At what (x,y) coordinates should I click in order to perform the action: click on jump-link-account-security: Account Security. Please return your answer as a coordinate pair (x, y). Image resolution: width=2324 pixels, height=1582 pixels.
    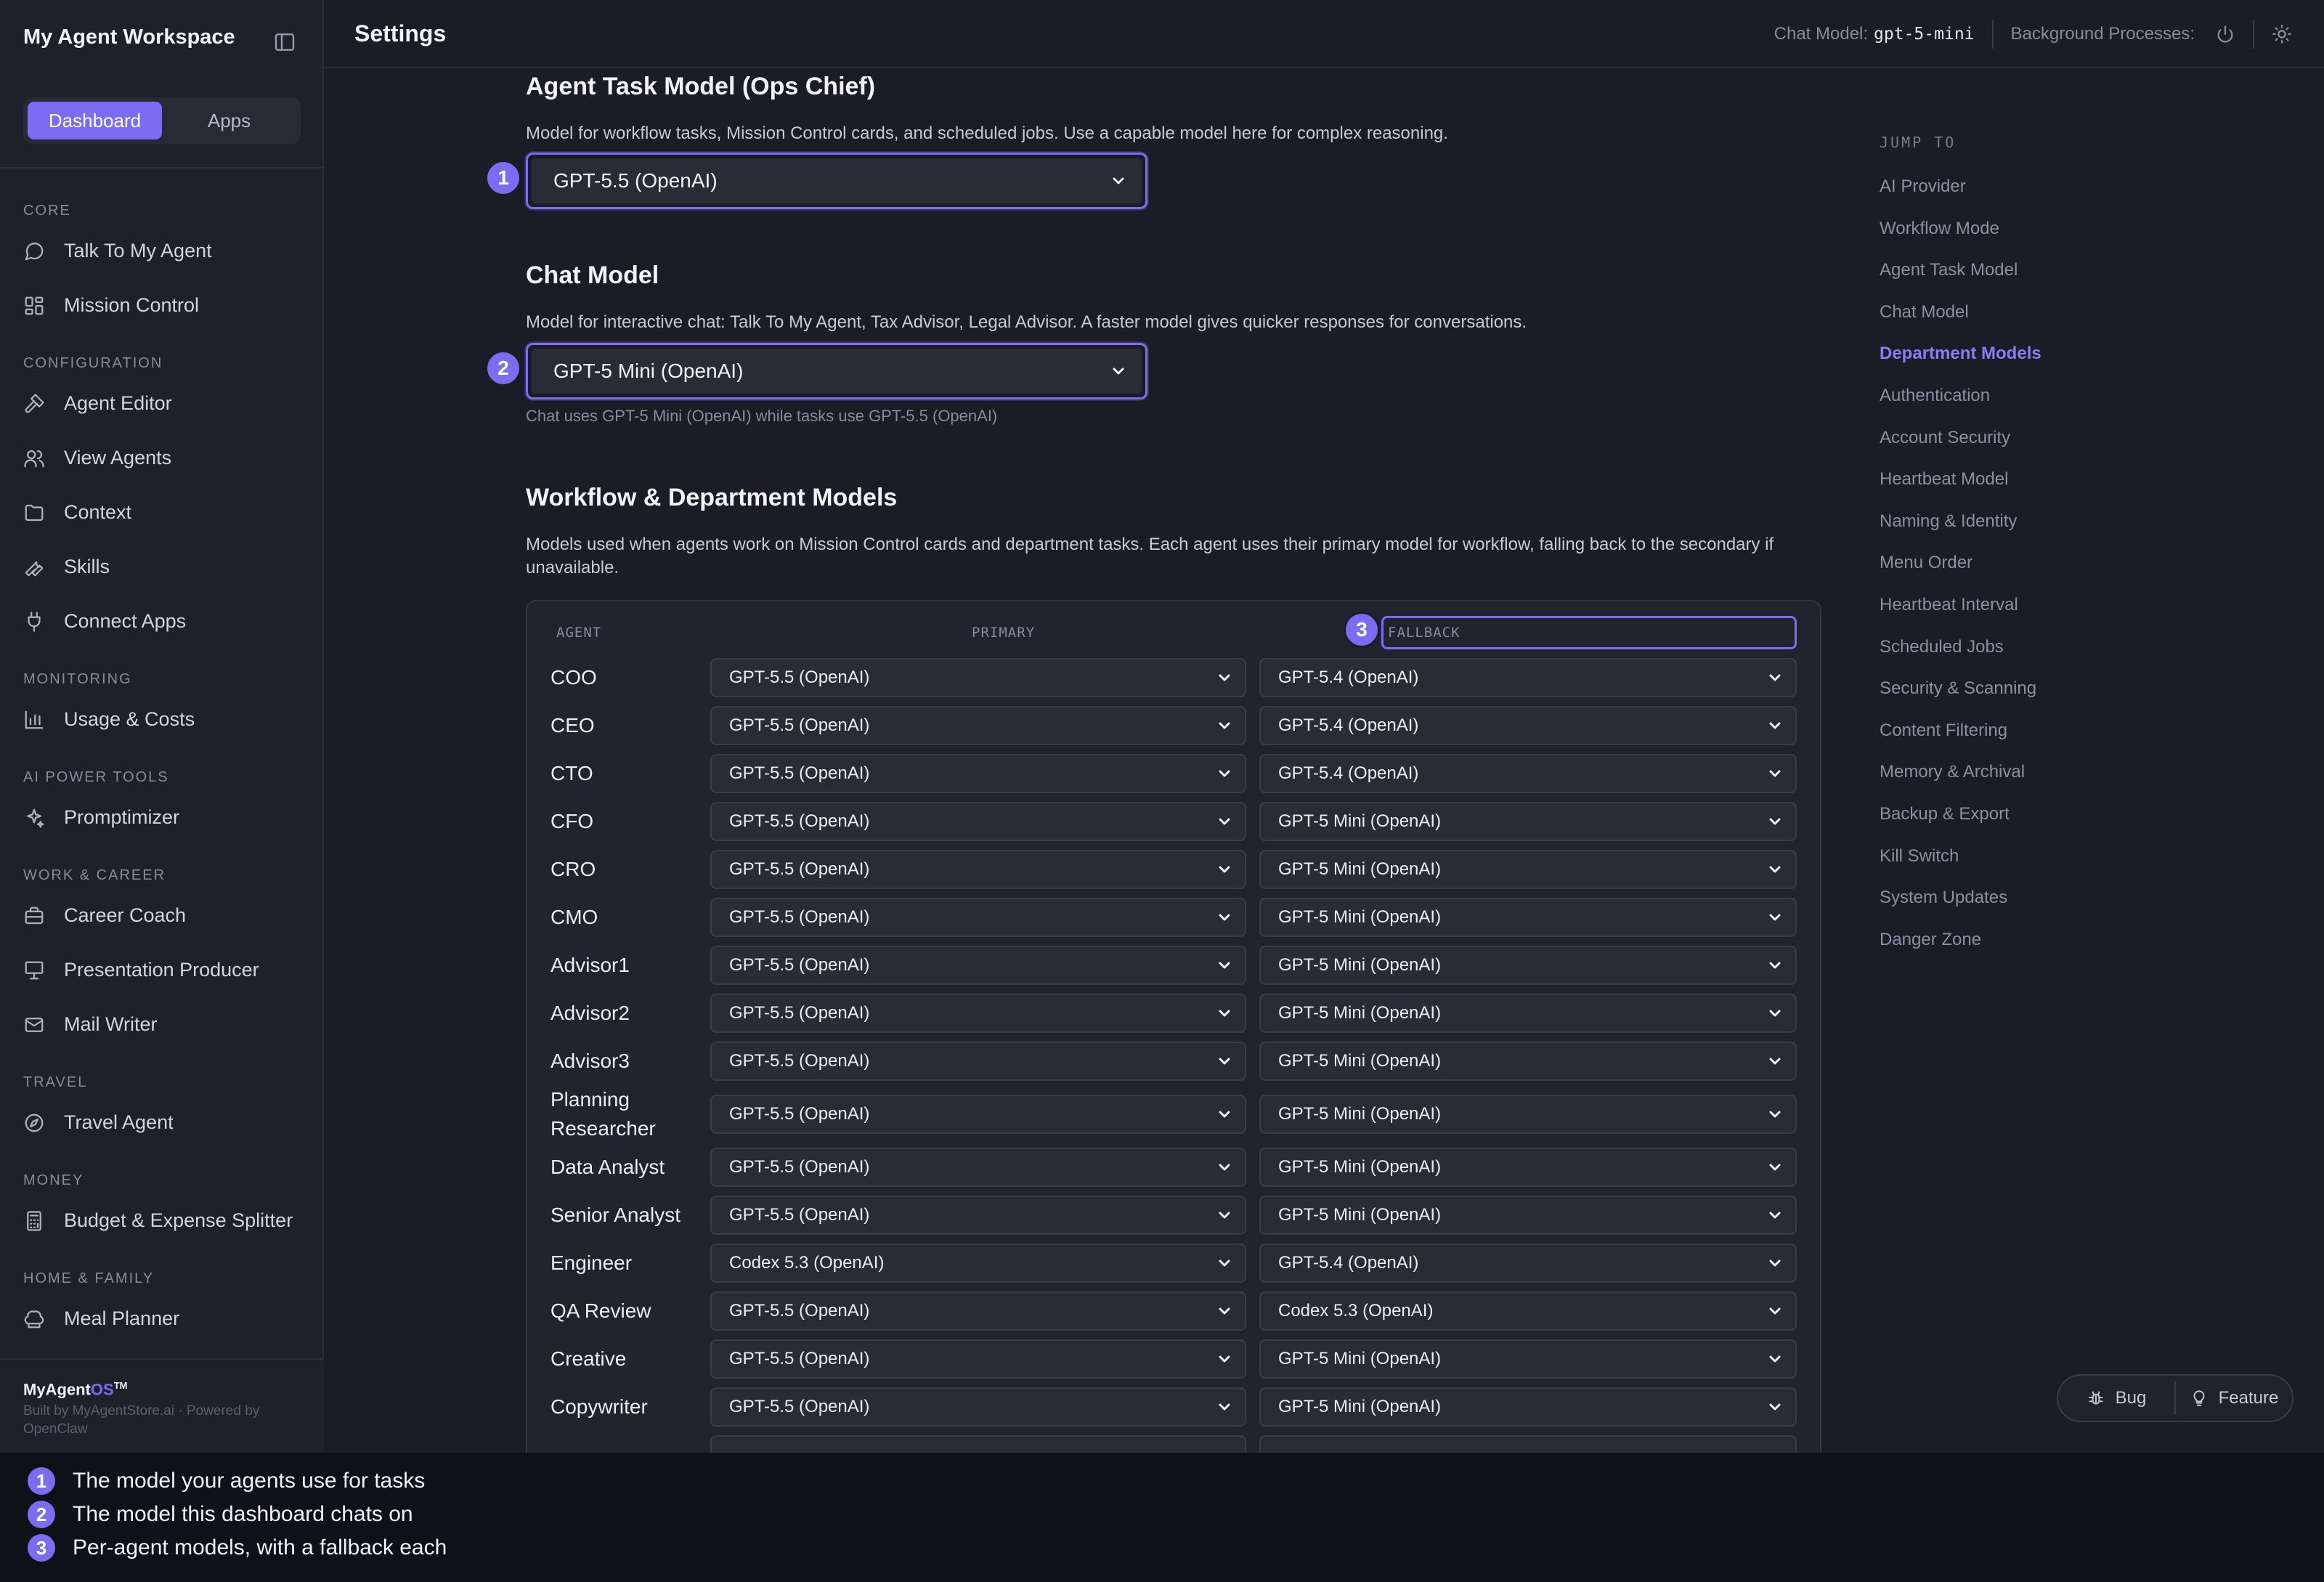
    Looking at the image, I should click on (1996, 438).